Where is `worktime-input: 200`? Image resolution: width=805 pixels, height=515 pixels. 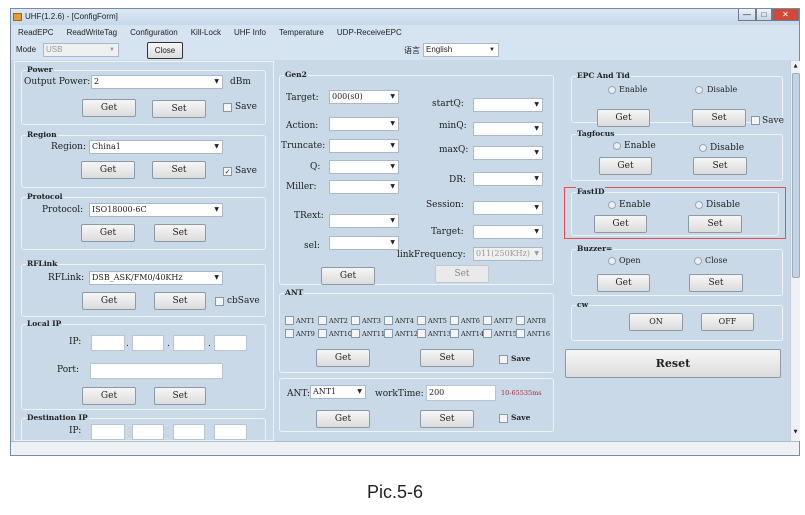 worktime-input: 200 is located at coordinates (461, 393).